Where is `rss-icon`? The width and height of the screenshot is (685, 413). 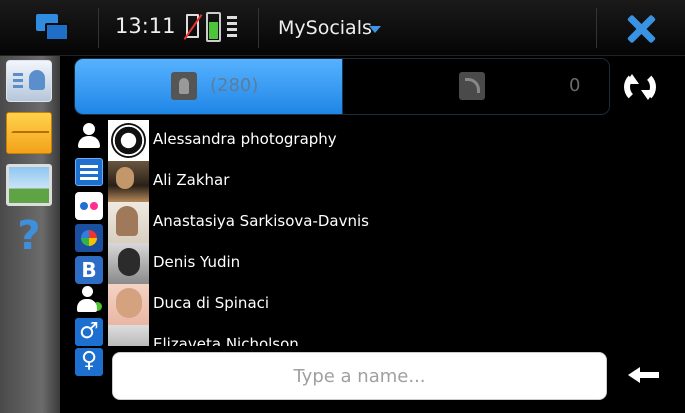
rss-icon is located at coordinates (472, 86).